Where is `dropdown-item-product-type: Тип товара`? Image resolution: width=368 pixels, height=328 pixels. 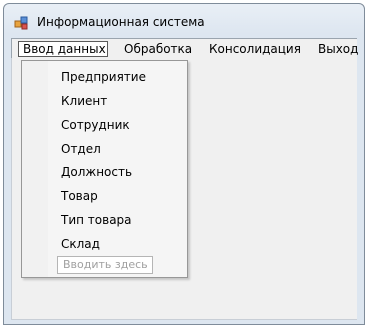 dropdown-item-product-type: Тип товара is located at coordinates (96, 220).